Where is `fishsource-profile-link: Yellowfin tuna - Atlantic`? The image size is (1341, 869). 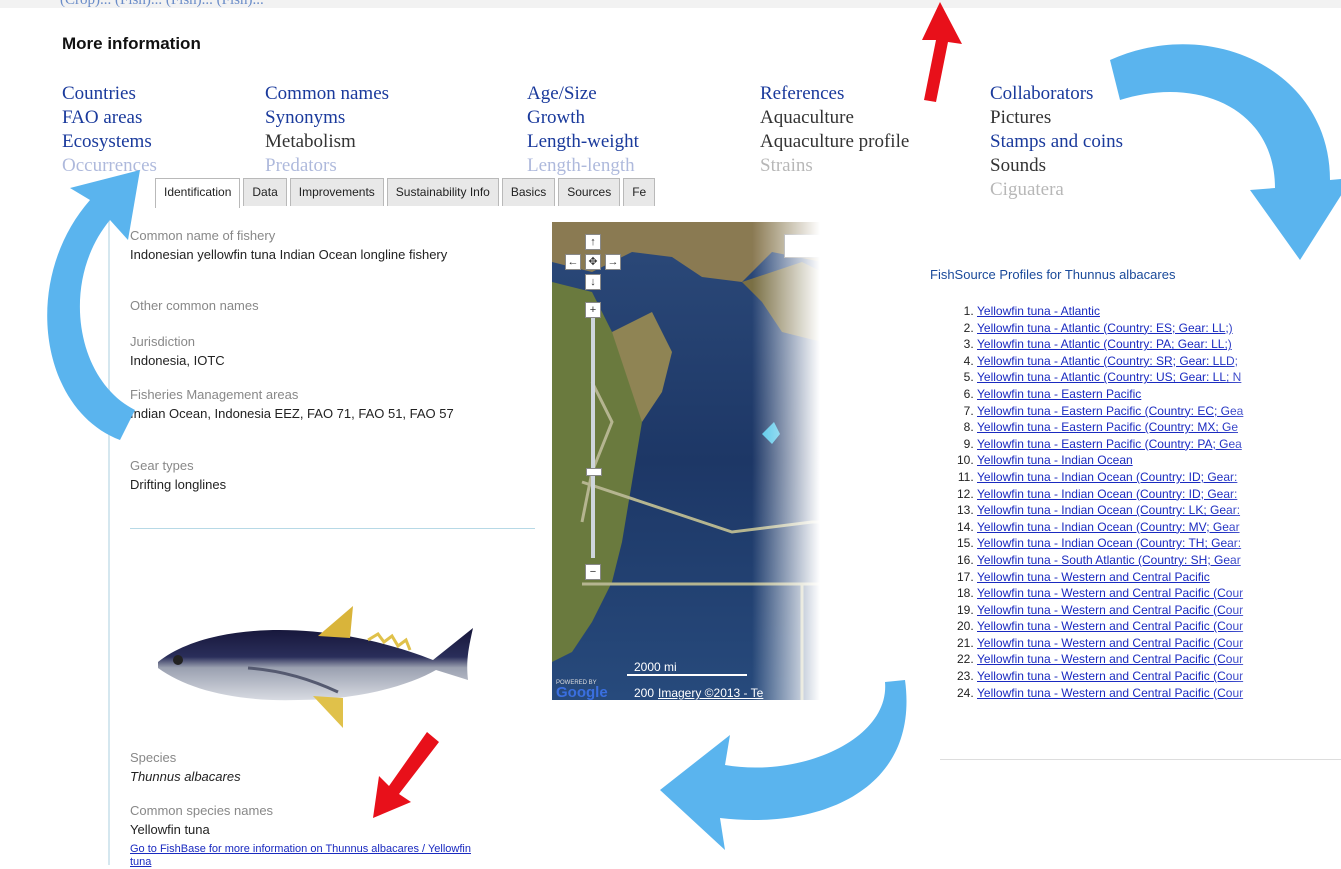
fishsource-profile-link: Yellowfin tuna - Atlantic is located at coordinates (1038, 311).